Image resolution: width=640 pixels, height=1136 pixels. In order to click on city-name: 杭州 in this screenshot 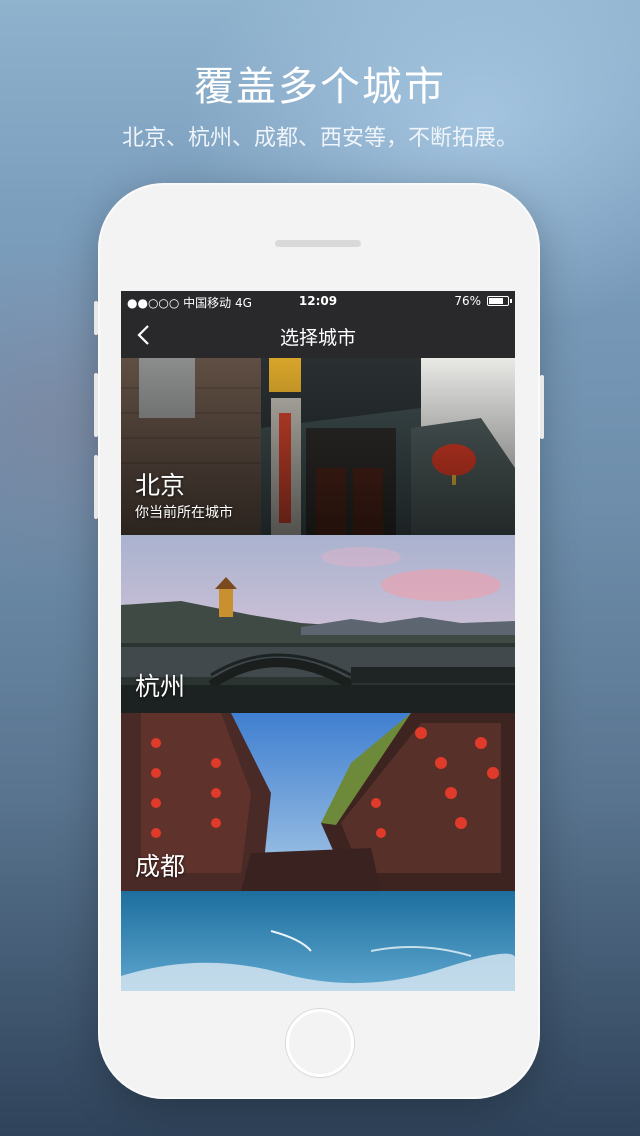, I will do `click(160, 686)`.